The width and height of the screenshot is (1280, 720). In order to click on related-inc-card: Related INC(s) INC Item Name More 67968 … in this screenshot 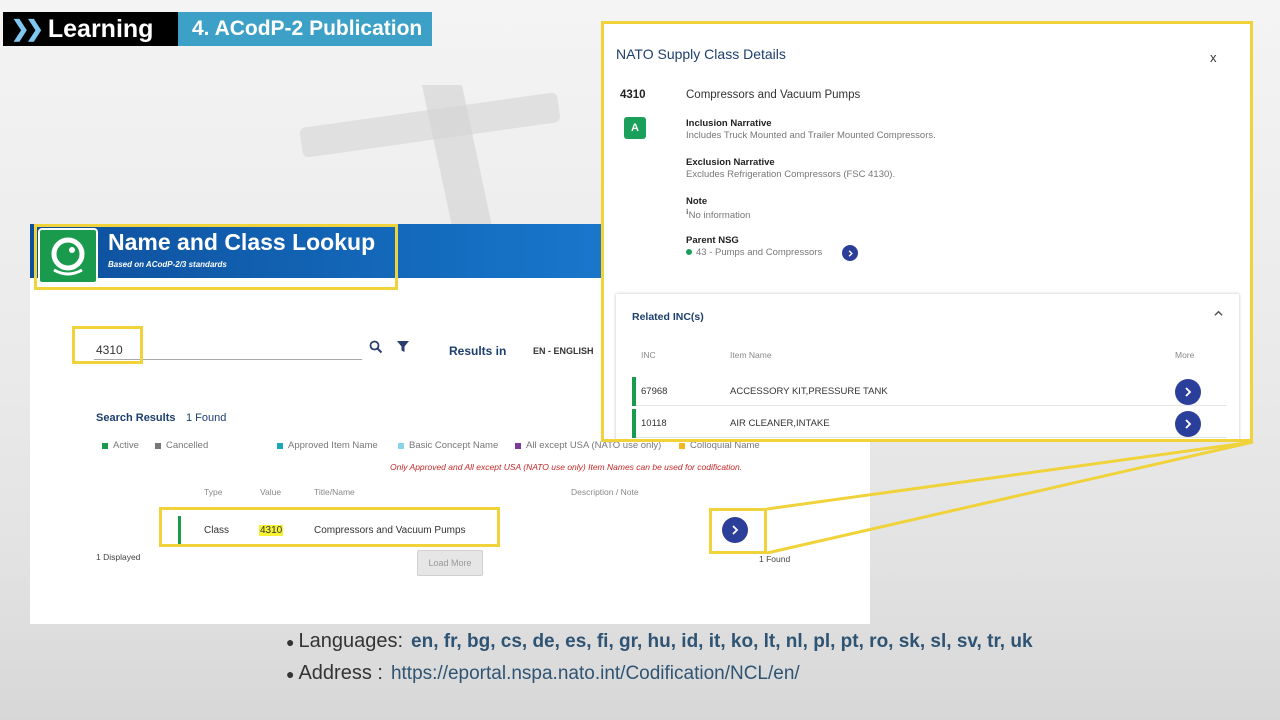, I will do `click(927, 366)`.